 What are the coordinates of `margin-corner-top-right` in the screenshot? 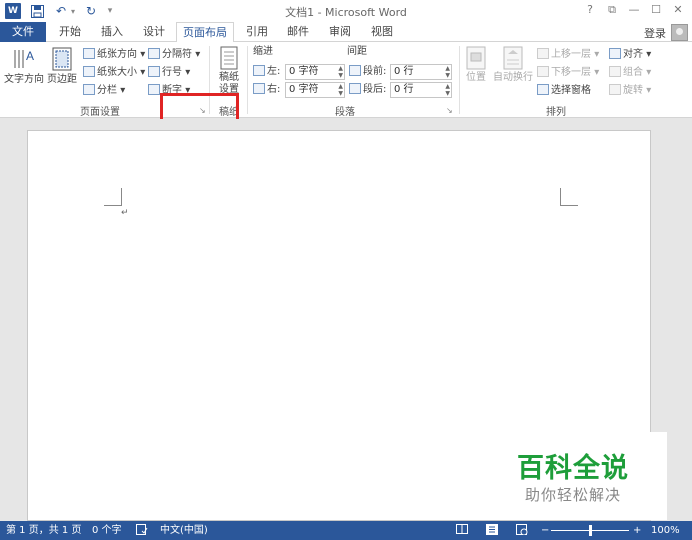 It's located at (569, 197).